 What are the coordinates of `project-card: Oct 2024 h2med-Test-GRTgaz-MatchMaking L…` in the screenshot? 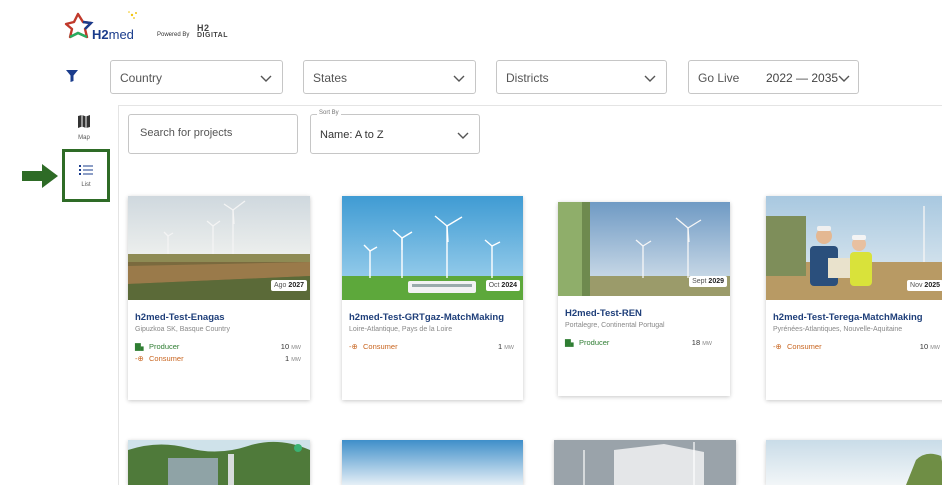 It's located at (432, 298).